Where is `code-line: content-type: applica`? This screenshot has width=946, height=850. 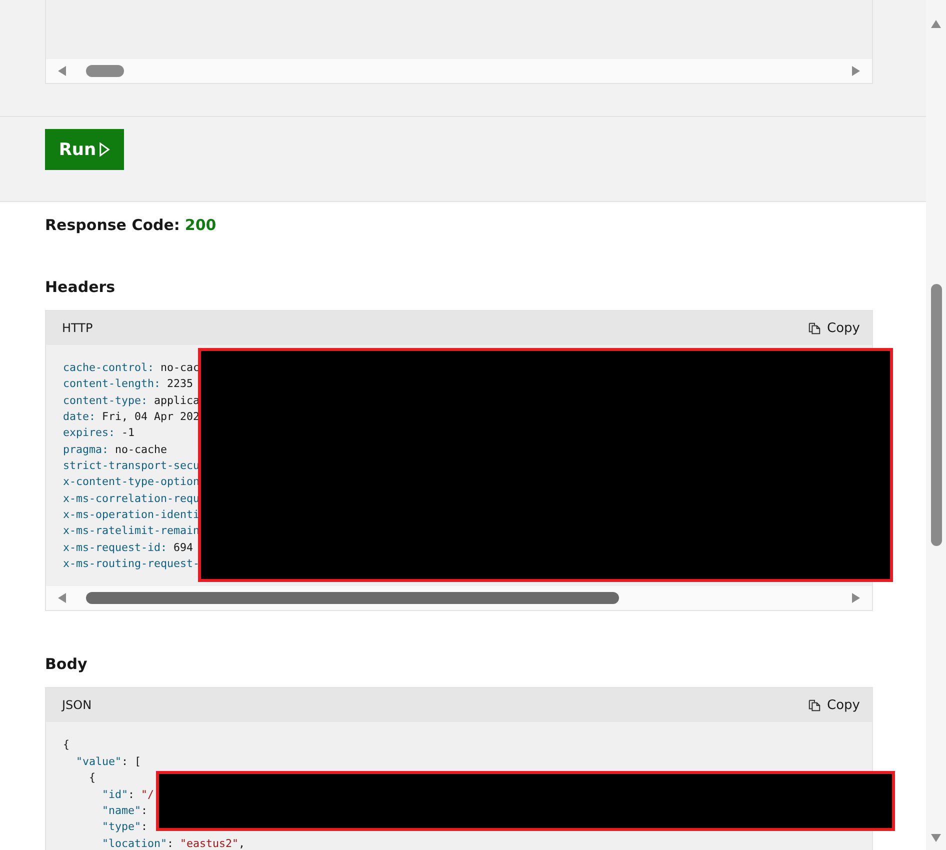 code-line: content-type: applica is located at coordinates (131, 400).